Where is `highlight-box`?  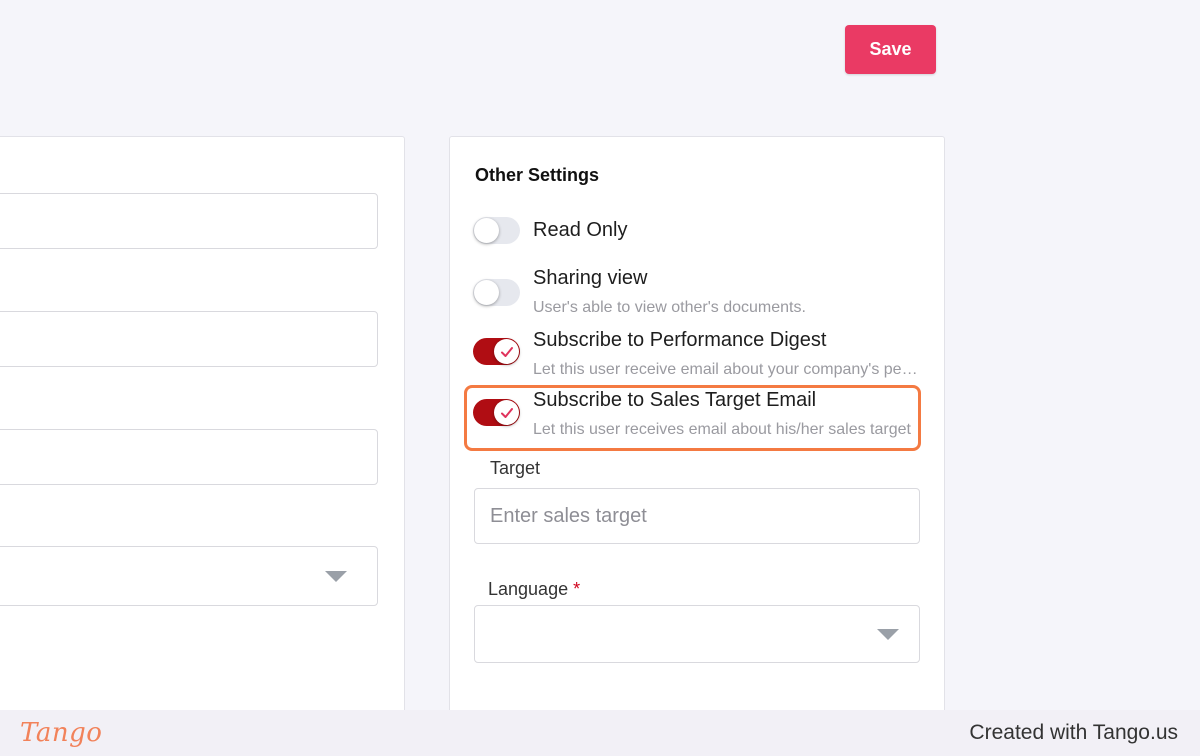
highlight-box is located at coordinates (692, 418).